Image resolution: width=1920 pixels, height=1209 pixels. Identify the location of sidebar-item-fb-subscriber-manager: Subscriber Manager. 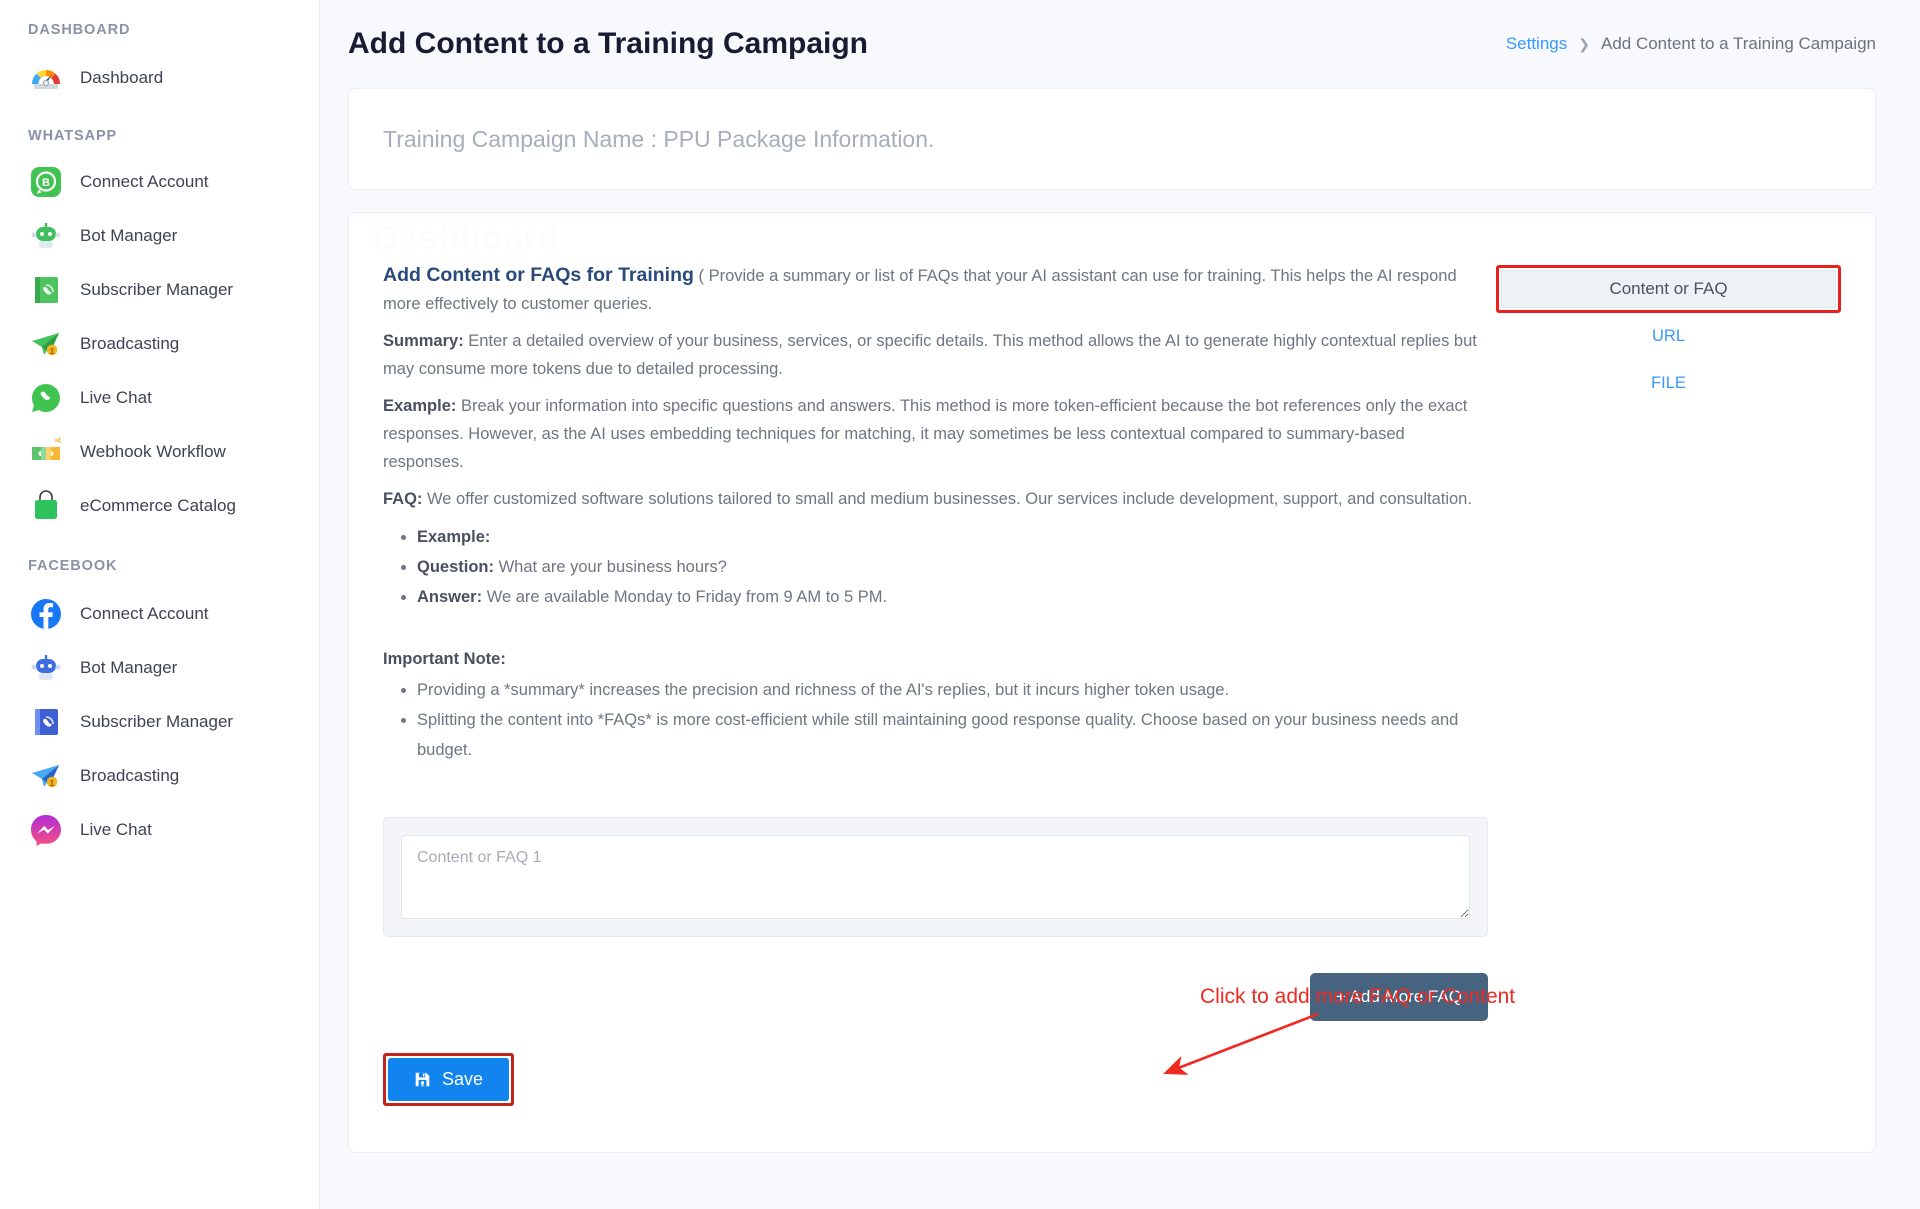
(159, 722).